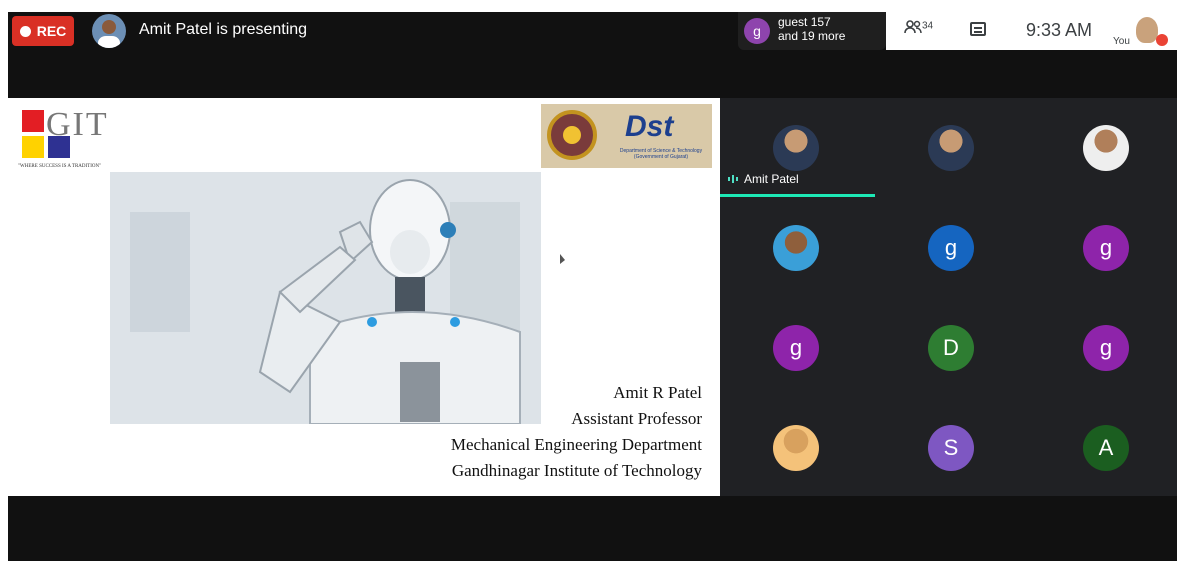 This screenshot has width=1177, height=561. I want to click on recording-label: REC, so click(51, 31).